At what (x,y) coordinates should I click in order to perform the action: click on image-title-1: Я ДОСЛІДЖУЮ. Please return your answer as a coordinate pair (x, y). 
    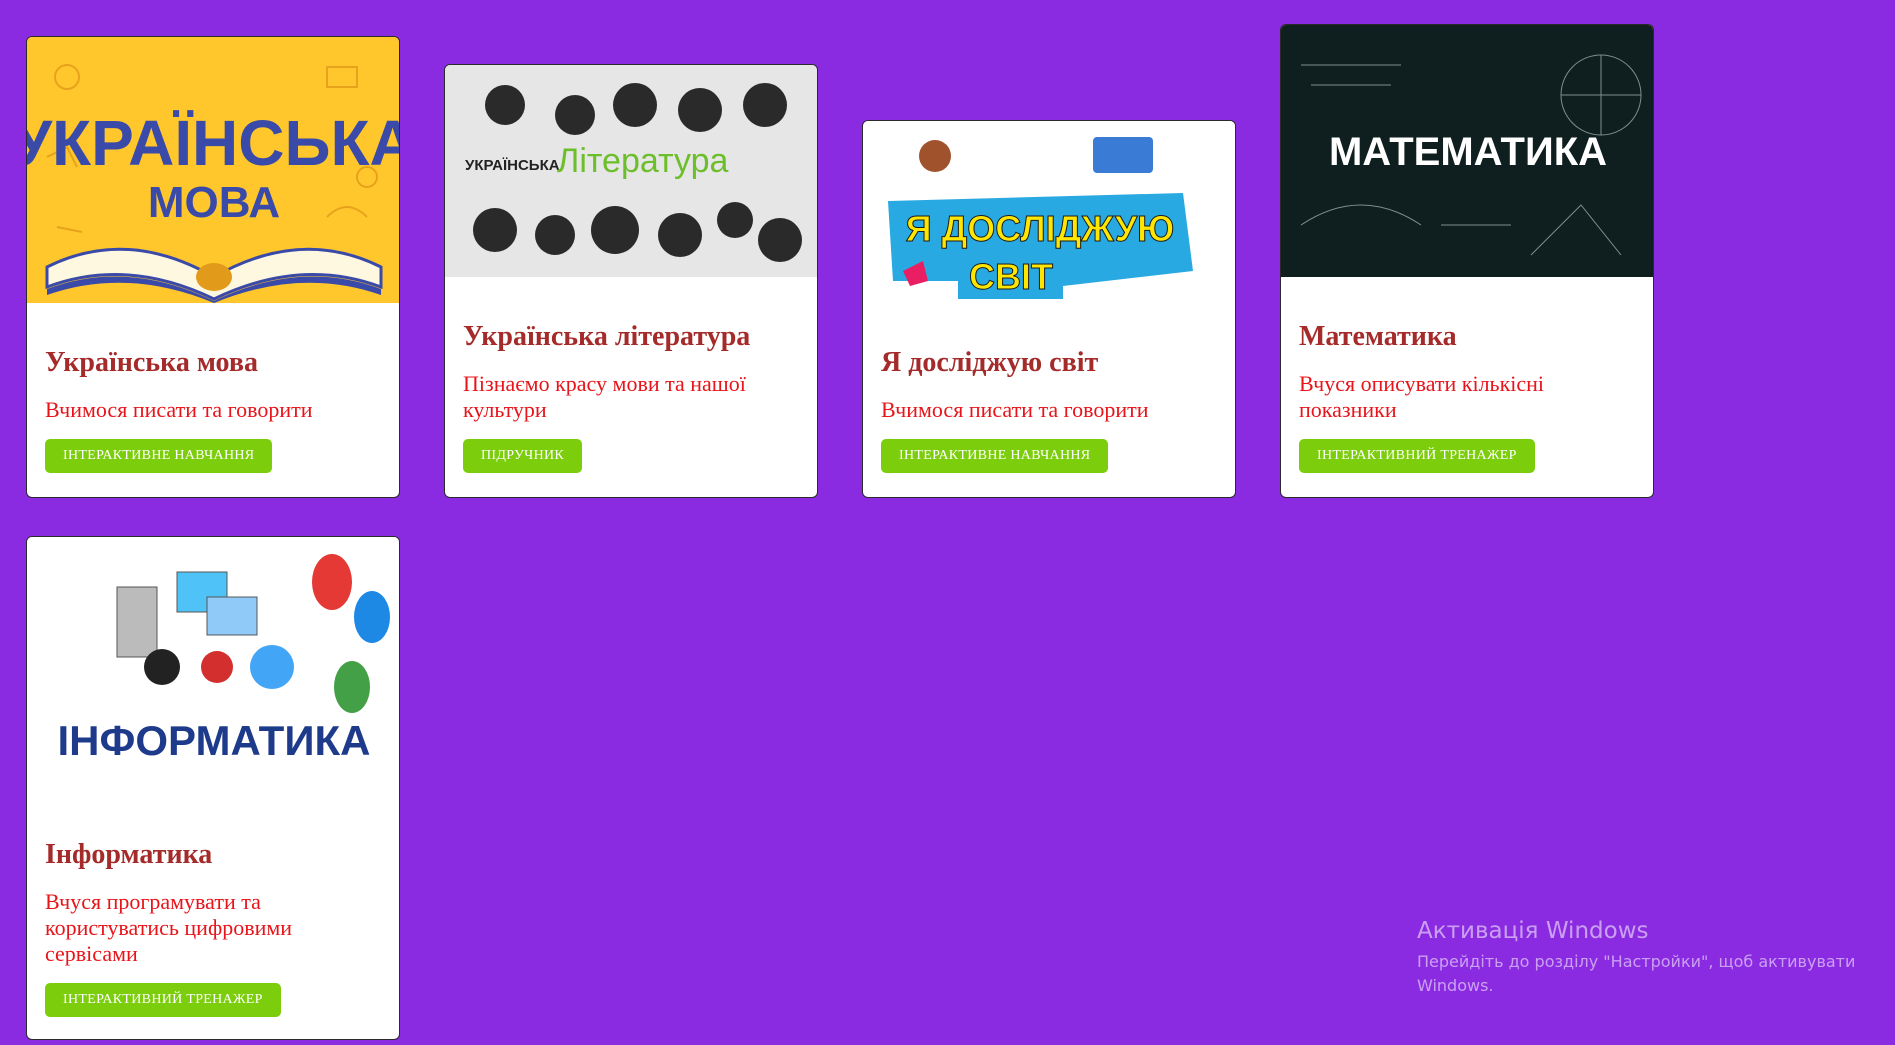
    Looking at the image, I should click on (1040, 228).